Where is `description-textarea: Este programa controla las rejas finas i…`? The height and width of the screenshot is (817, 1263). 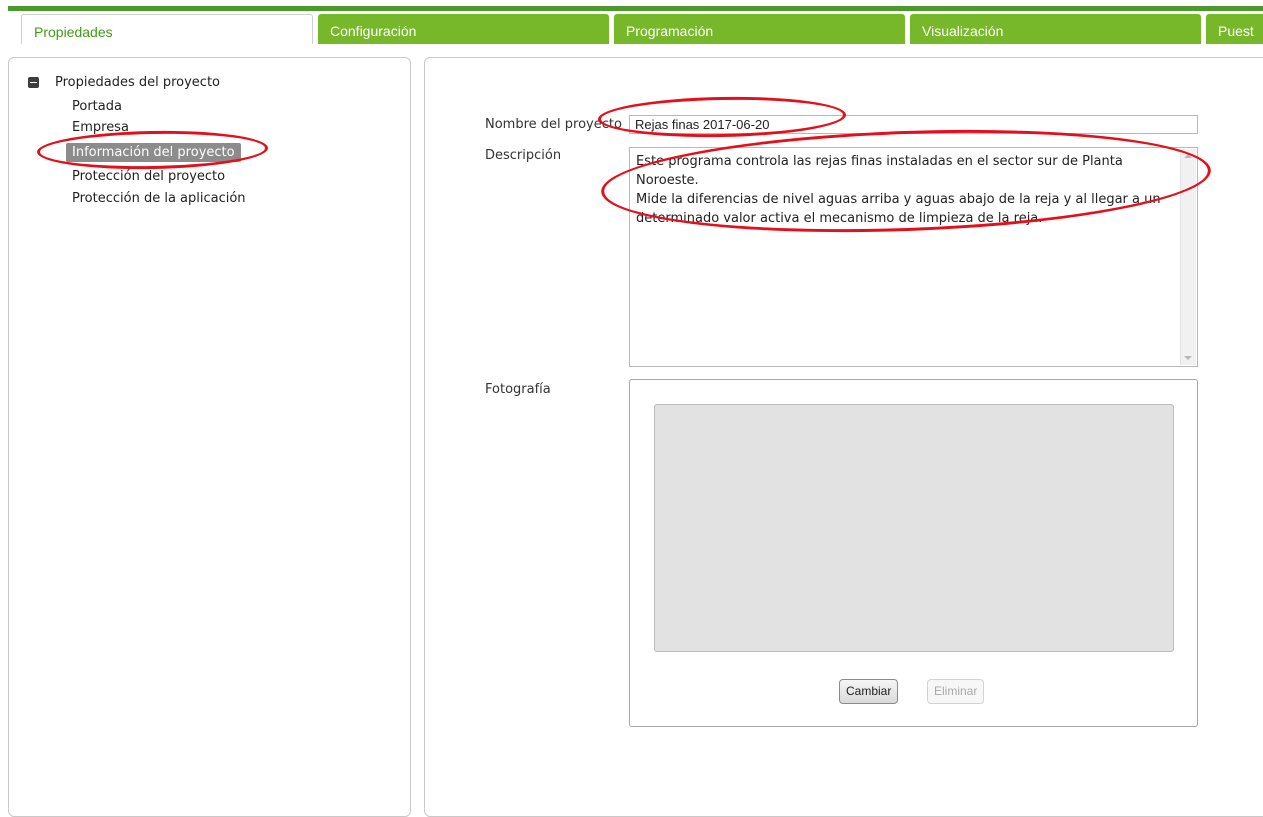
description-textarea: Este programa controla las rejas finas i… is located at coordinates (913, 257).